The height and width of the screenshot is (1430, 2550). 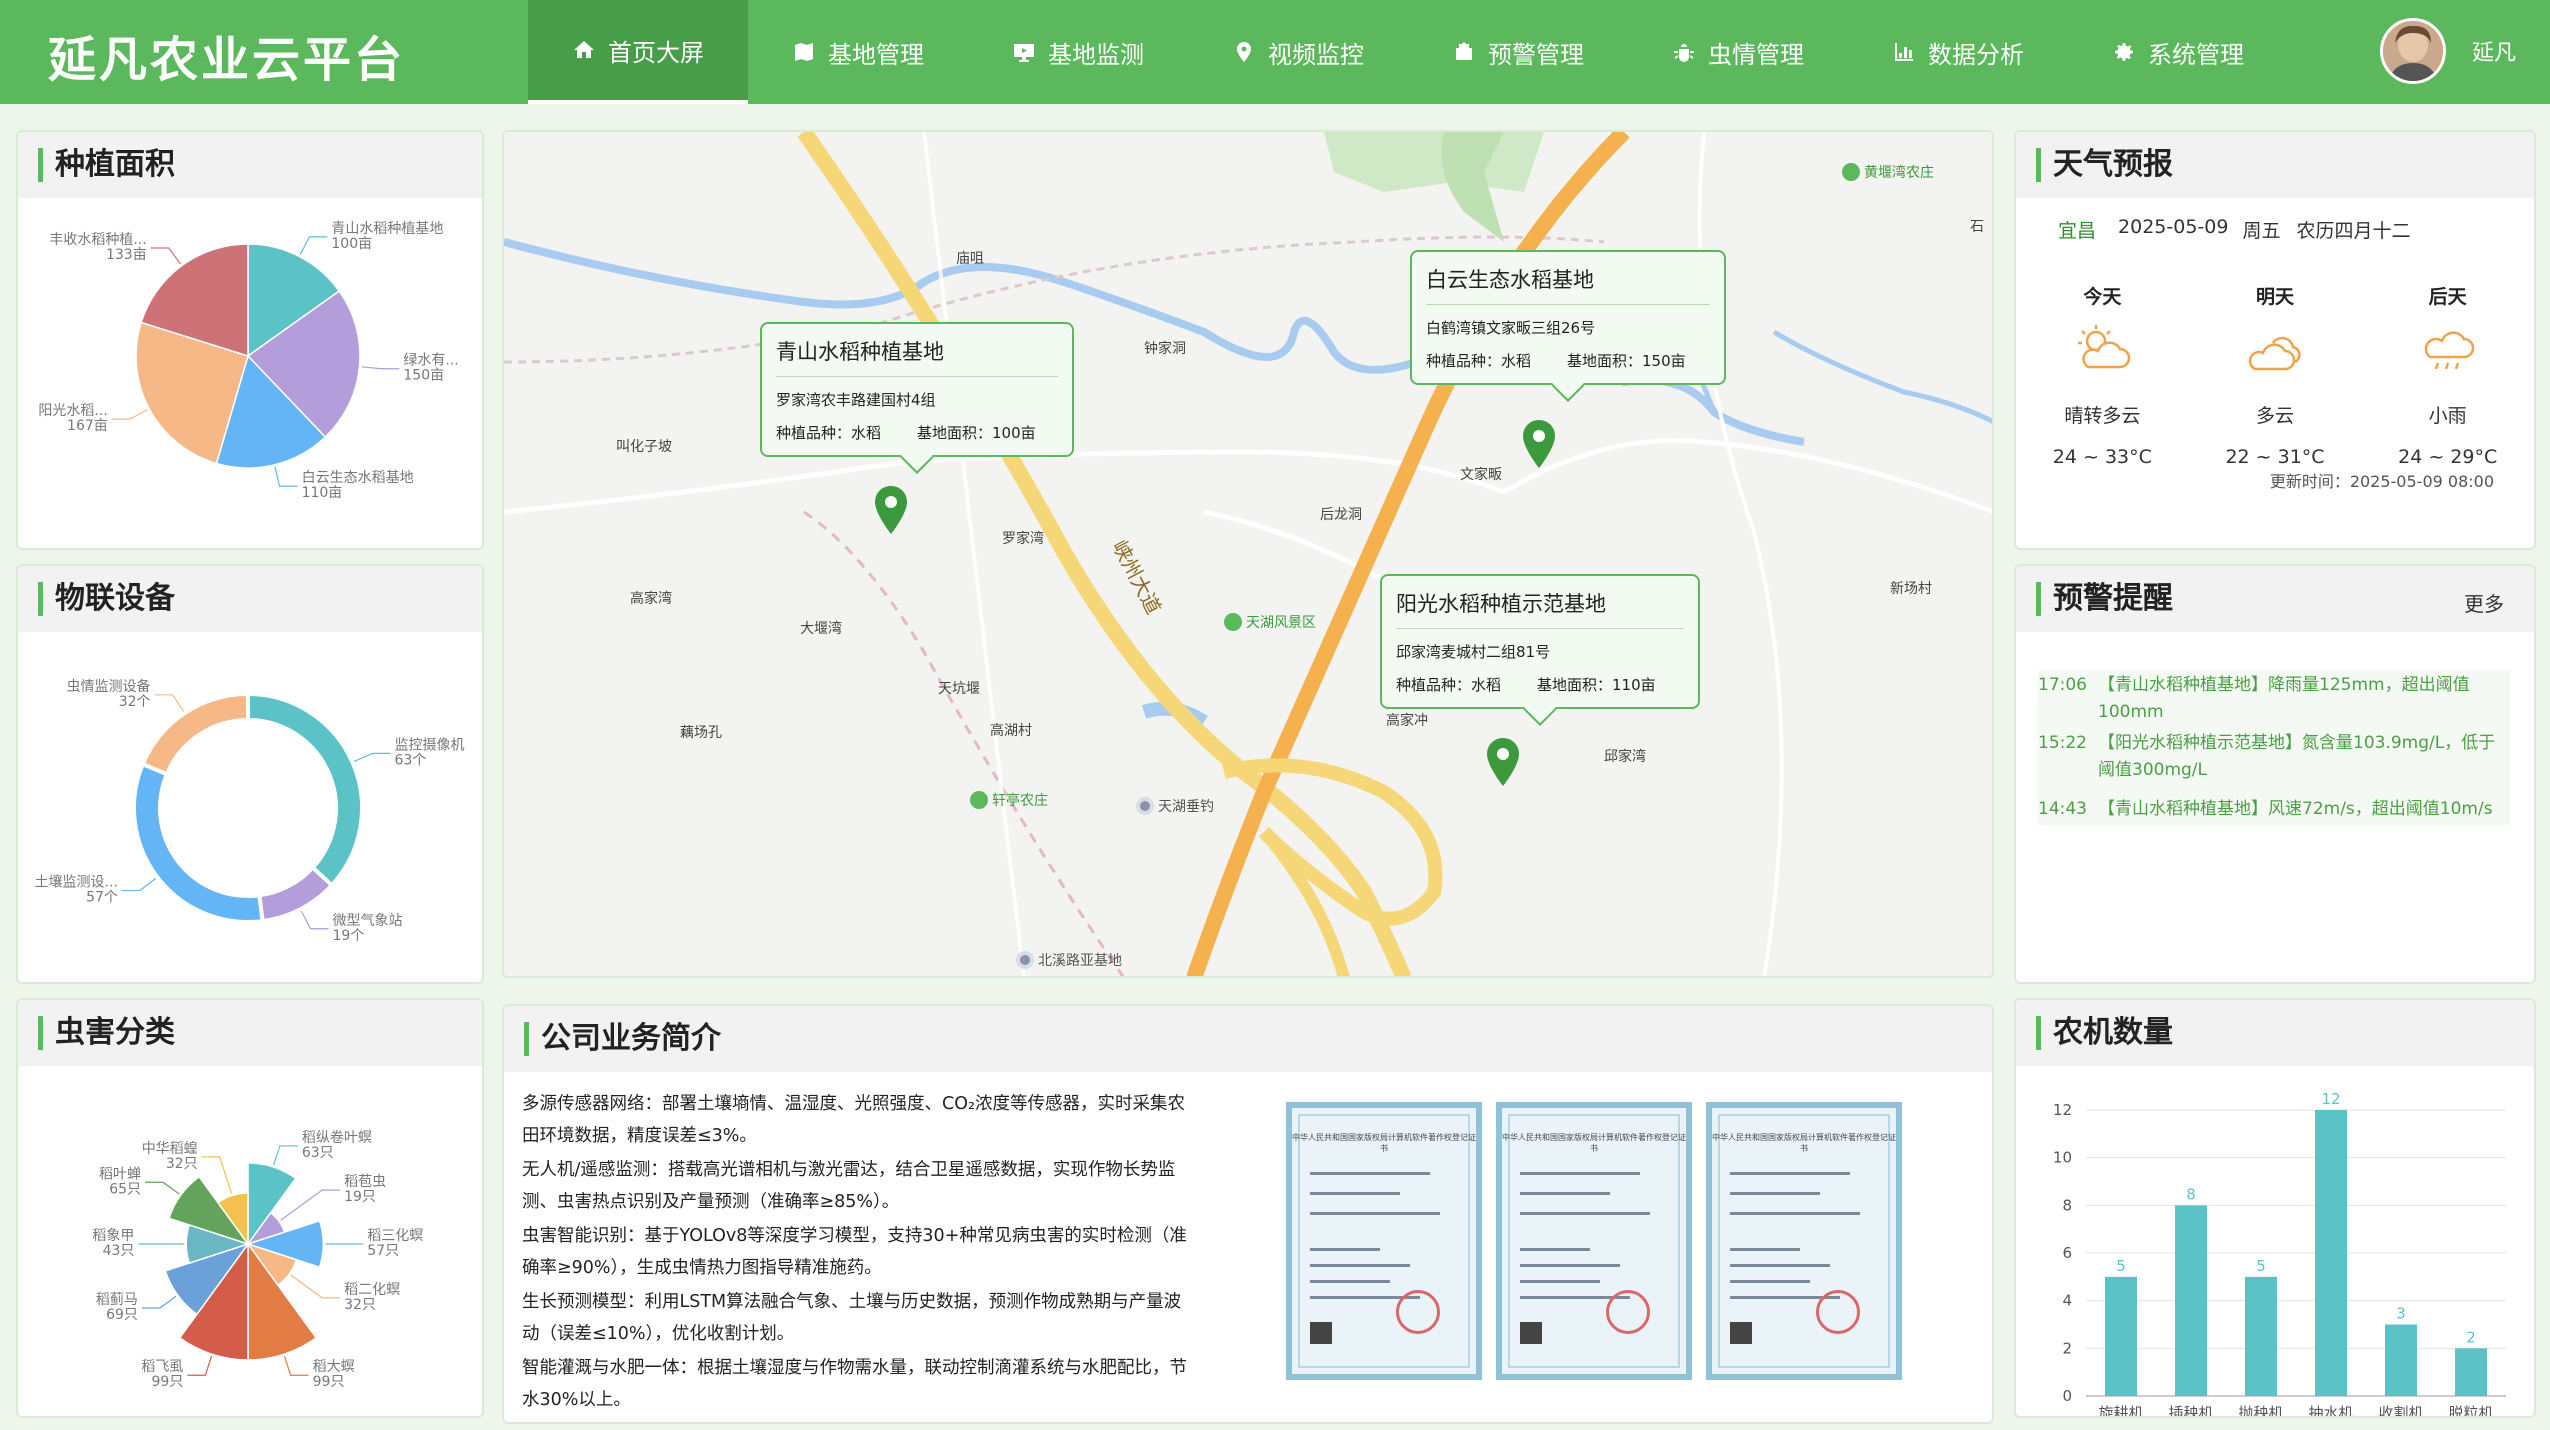 I want to click on nav-system: 系统管理, so click(x=2178, y=52).